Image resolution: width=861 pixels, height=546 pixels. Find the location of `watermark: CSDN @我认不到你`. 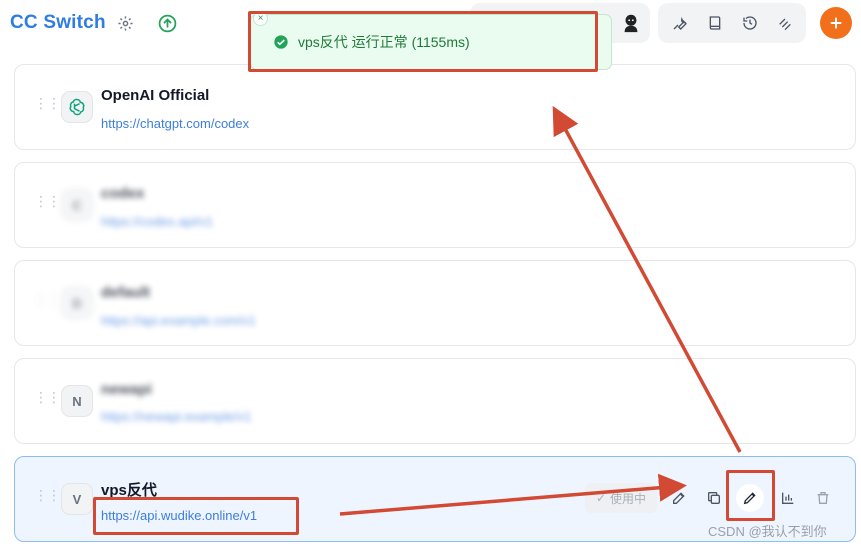

watermark: CSDN @我认不到你 is located at coordinates (767, 531).